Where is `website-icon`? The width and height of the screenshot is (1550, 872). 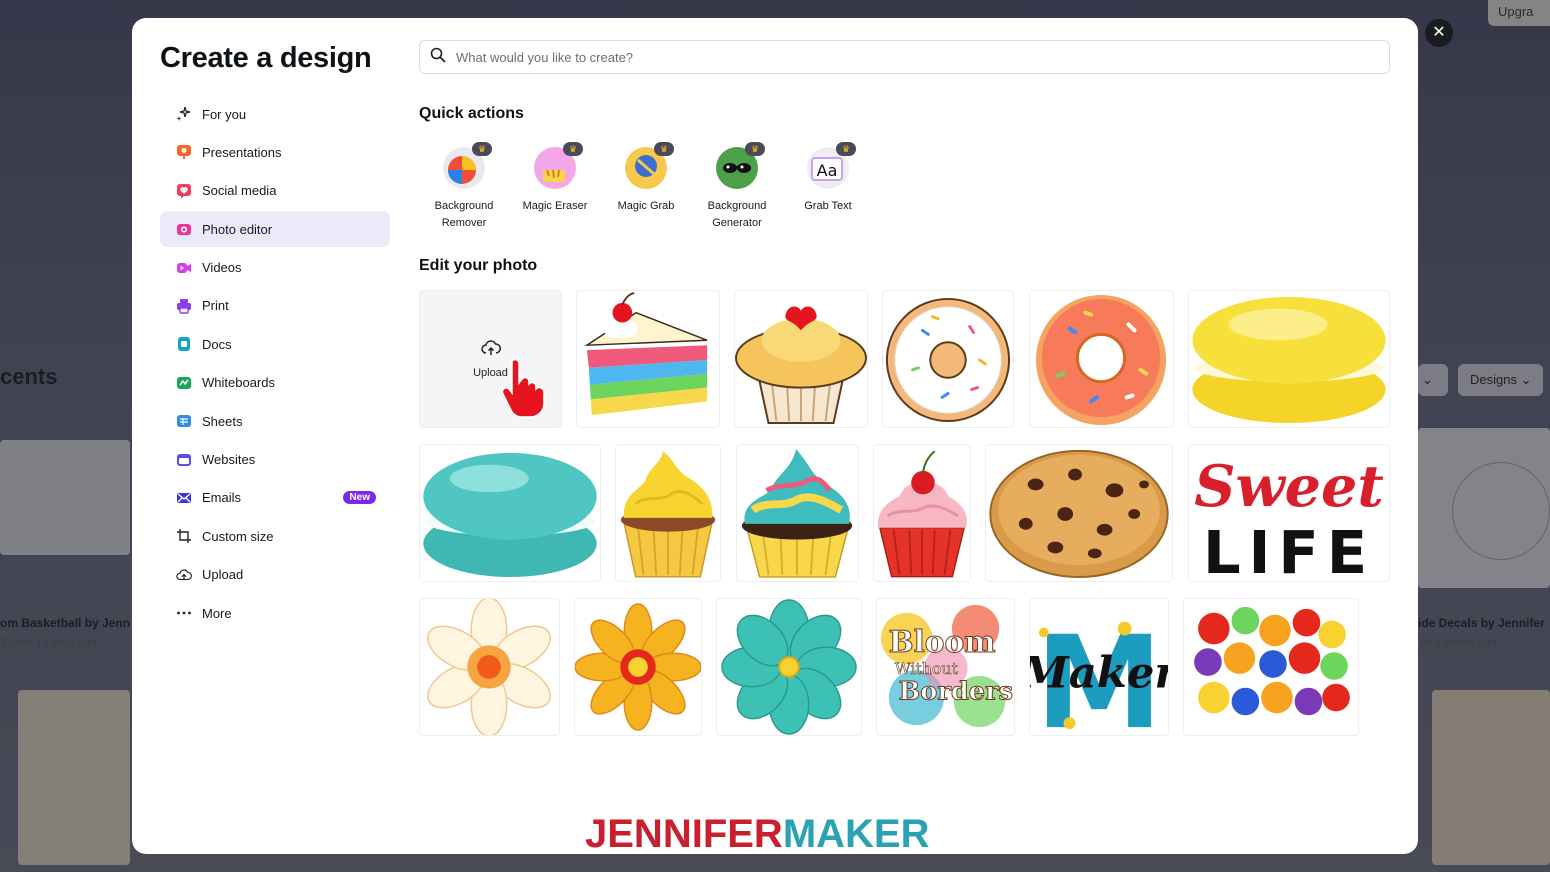 website-icon is located at coordinates (184, 460).